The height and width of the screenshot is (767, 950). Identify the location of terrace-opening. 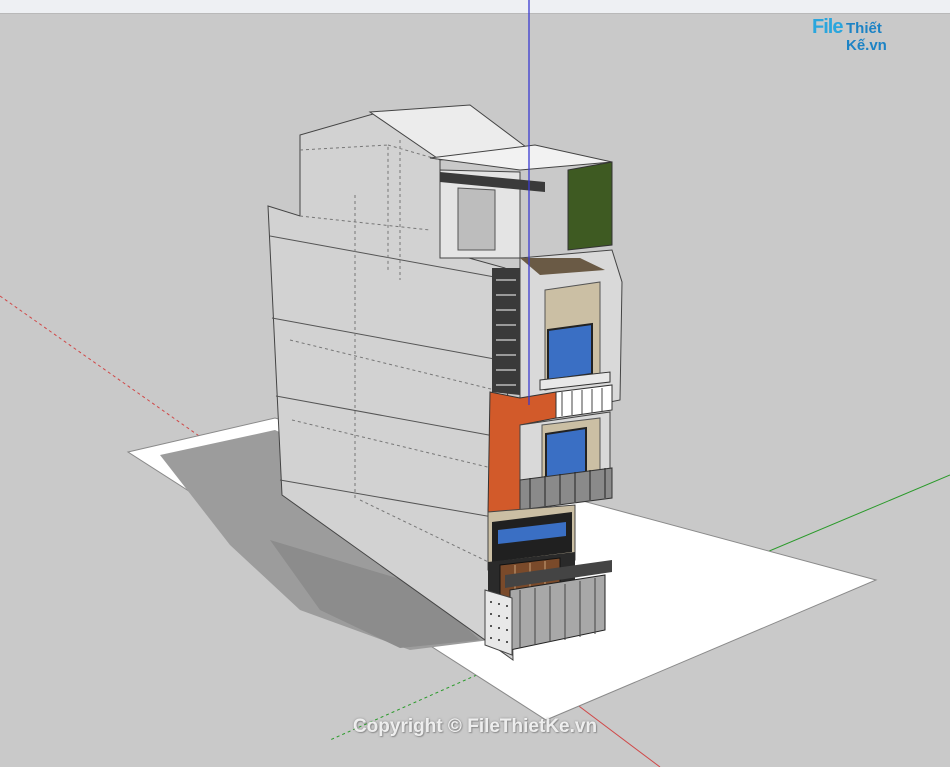
(476, 219).